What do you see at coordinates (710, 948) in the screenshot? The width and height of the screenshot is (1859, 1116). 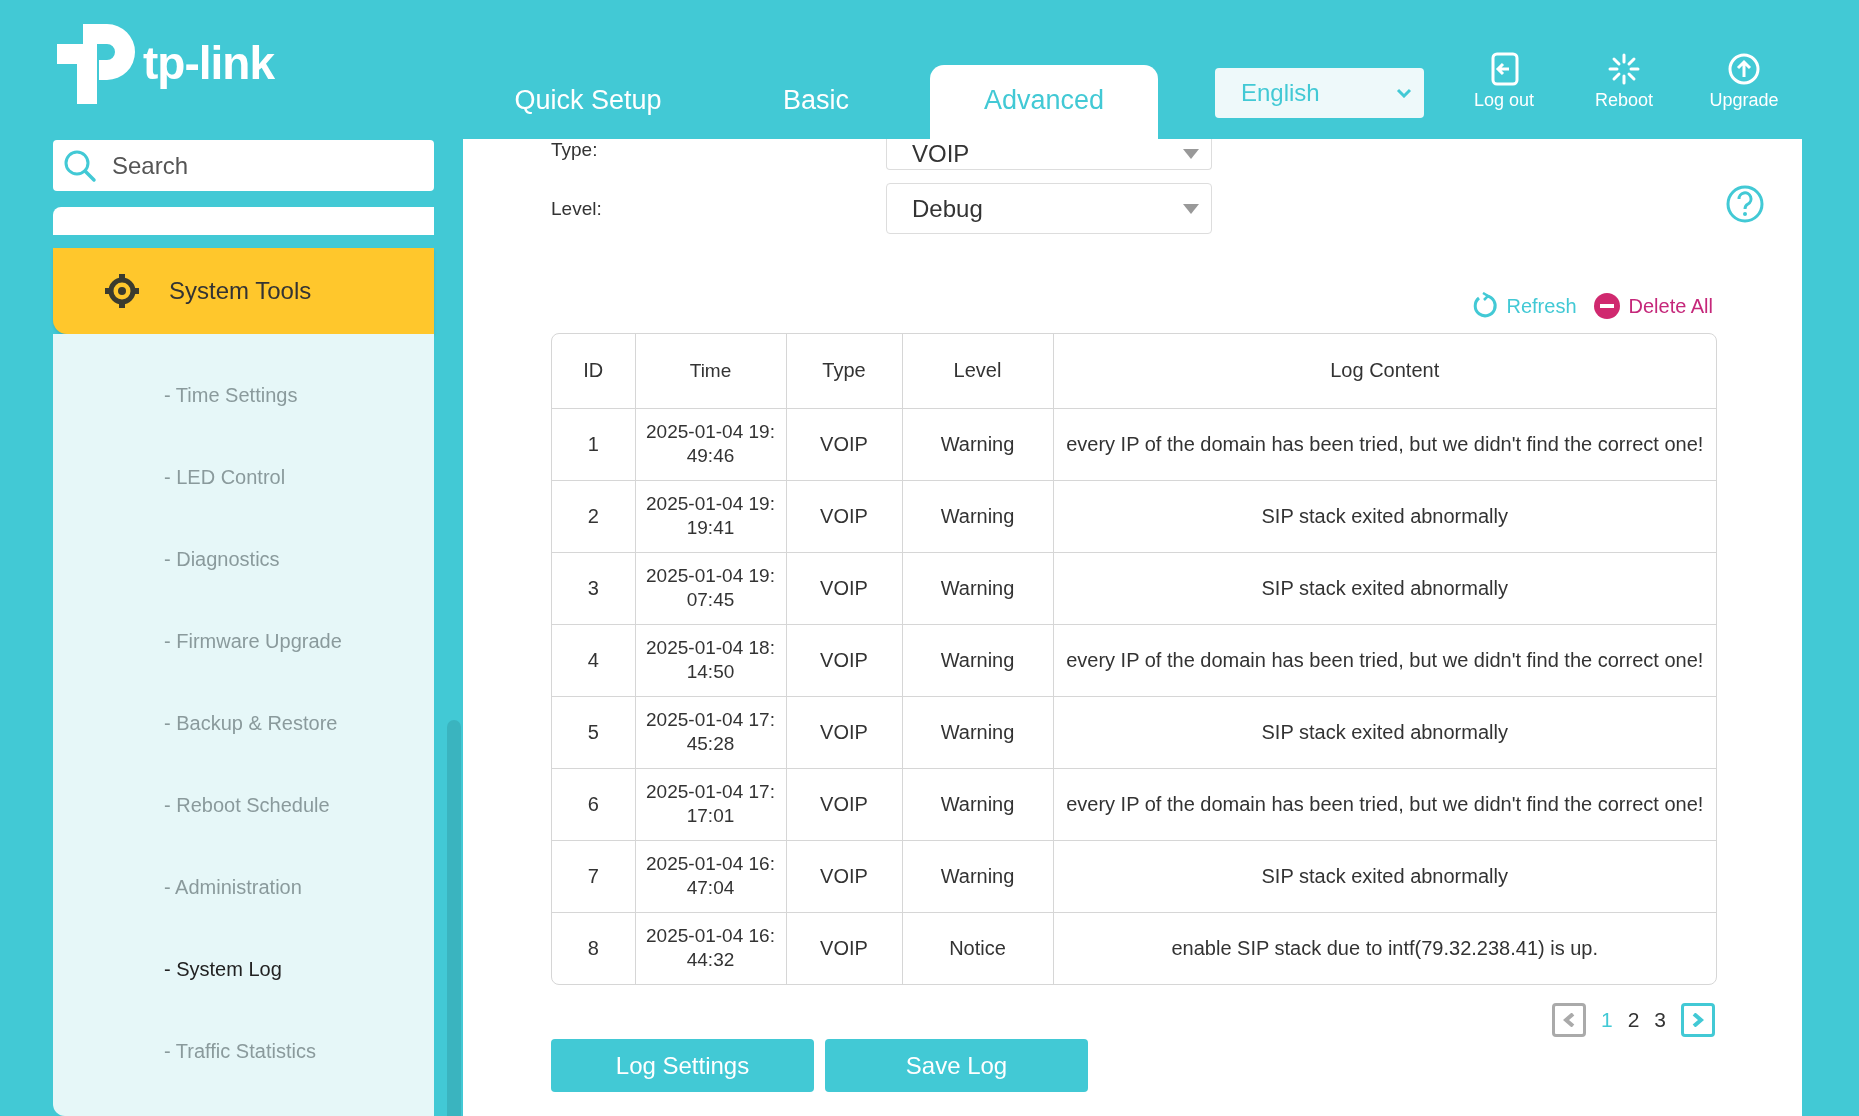 I see `table-cell: 2025-01-04 16:44:32` at bounding box center [710, 948].